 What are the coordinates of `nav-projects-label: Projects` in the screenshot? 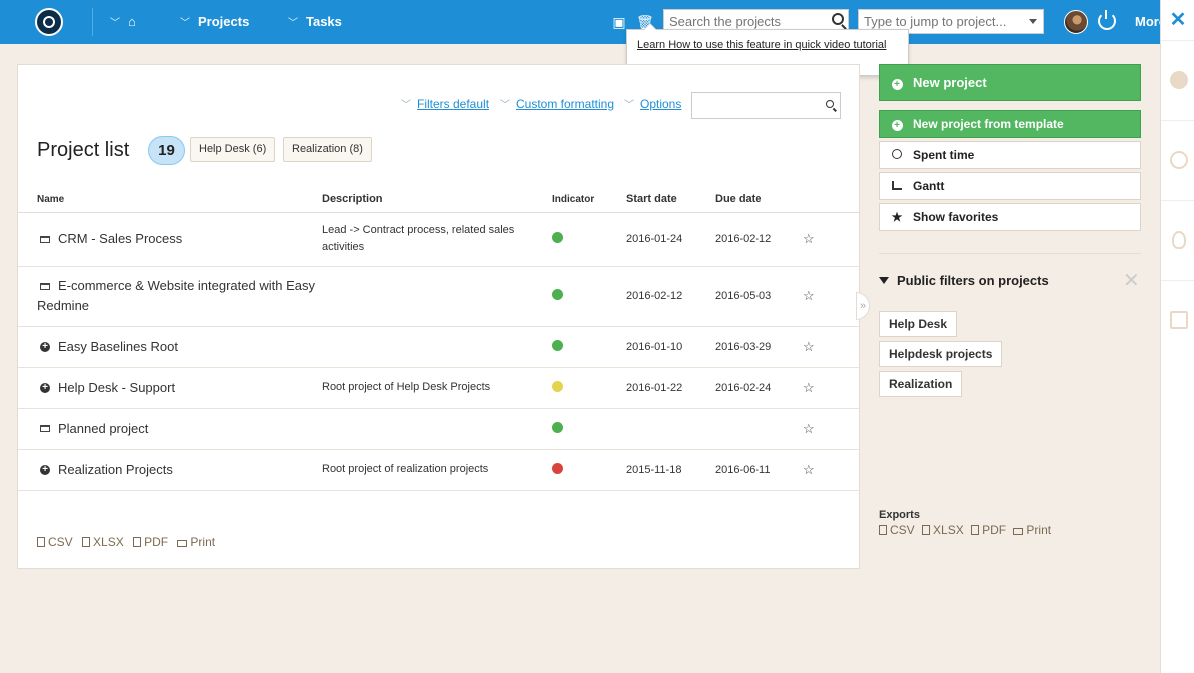 It's located at (224, 21).